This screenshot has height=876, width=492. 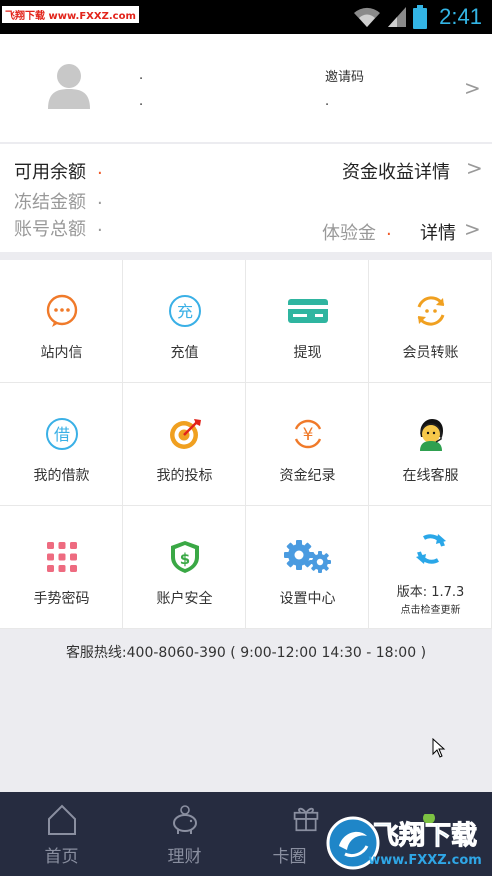 What do you see at coordinates (62, 310) in the screenshot?
I see `message-icon` at bounding box center [62, 310].